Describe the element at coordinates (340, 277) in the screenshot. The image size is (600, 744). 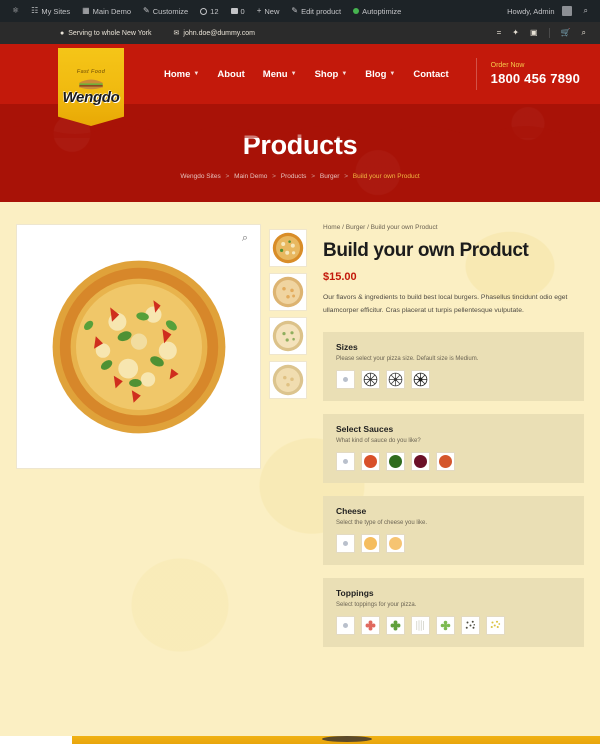
I see `product-price: $15.00` at that location.